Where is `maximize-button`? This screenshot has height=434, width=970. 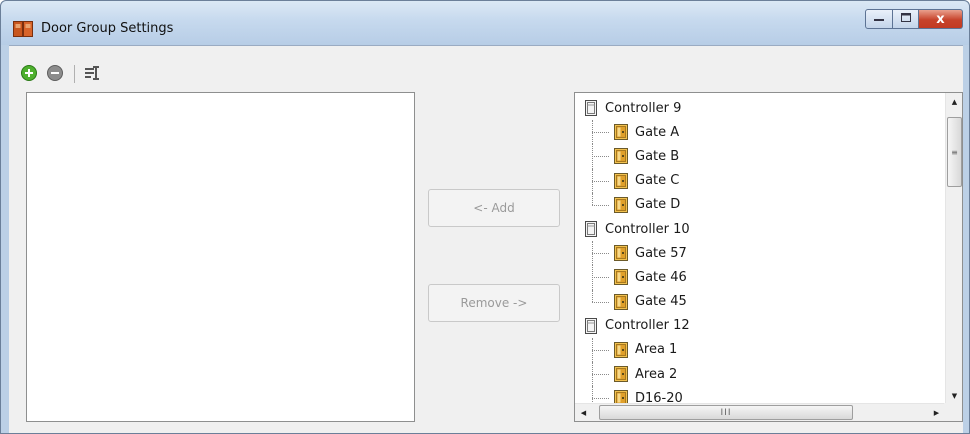 maximize-button is located at coordinates (906, 19).